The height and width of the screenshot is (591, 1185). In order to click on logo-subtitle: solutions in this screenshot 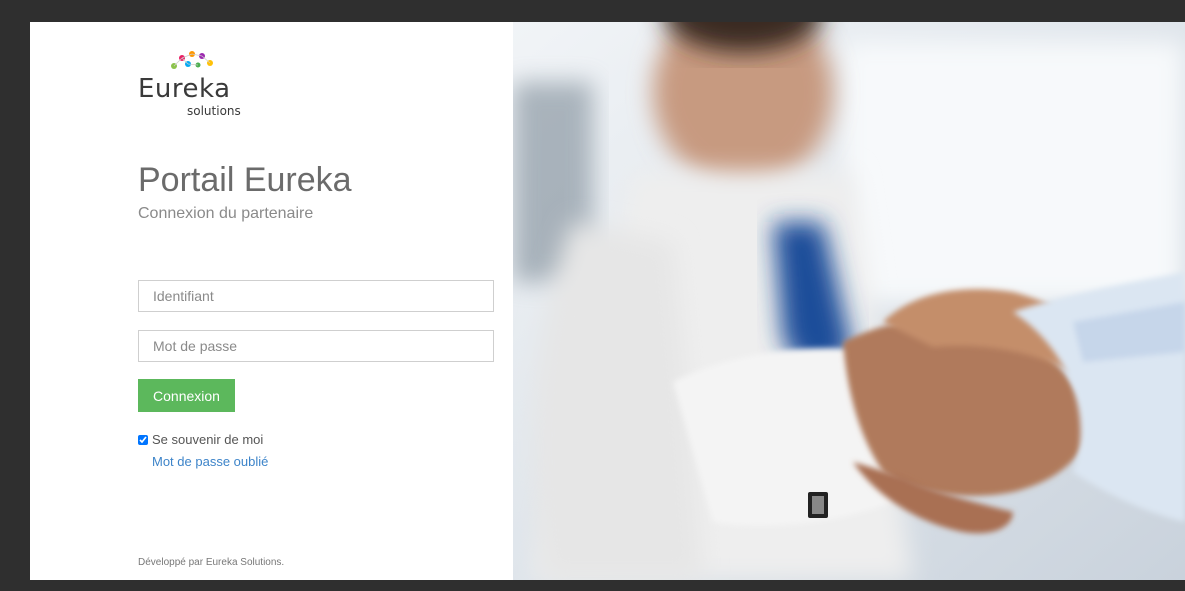, I will do `click(214, 111)`.